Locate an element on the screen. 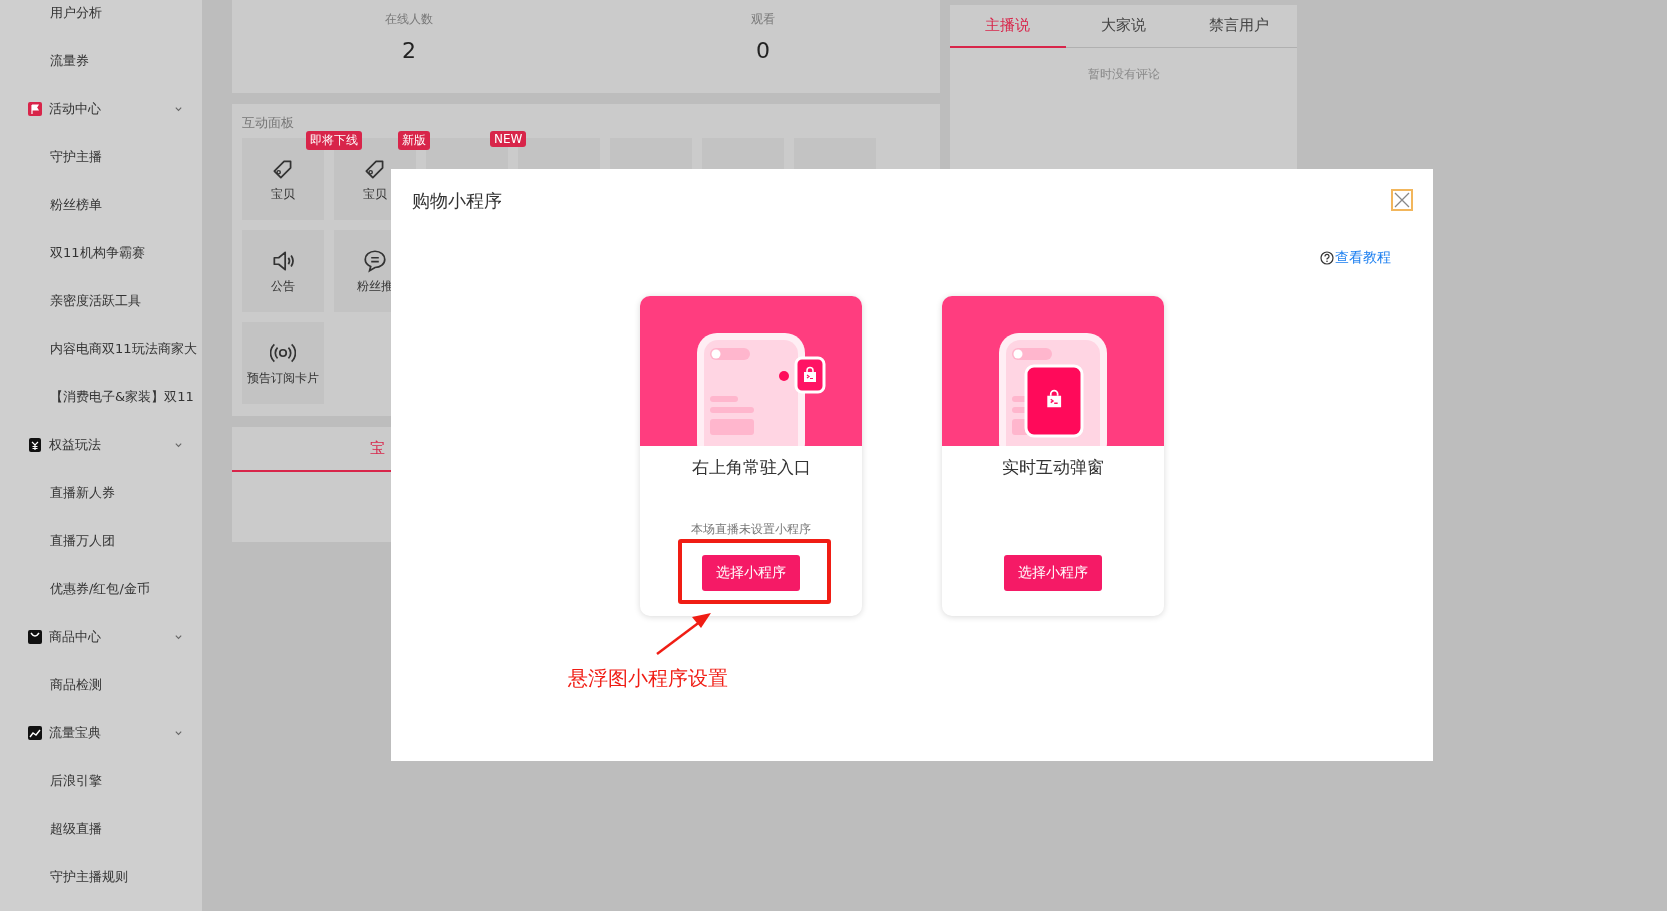 The width and height of the screenshot is (1667, 911). tutorial-link: 查看教程 is located at coordinates (1355, 258).